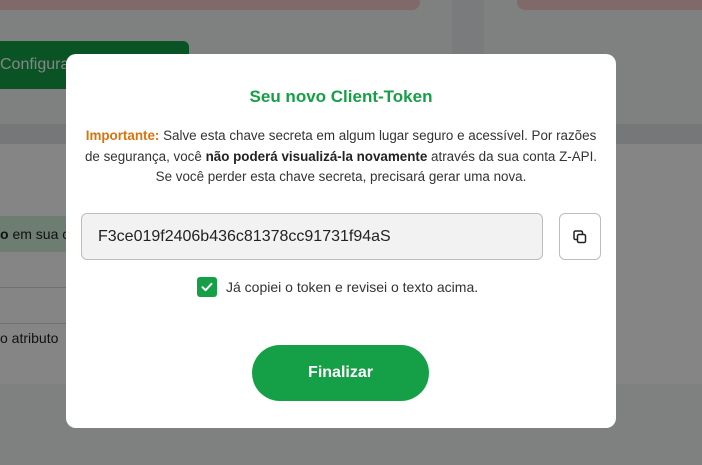 Image resolution: width=702 pixels, height=465 pixels. I want to click on copy-button, so click(580, 236).